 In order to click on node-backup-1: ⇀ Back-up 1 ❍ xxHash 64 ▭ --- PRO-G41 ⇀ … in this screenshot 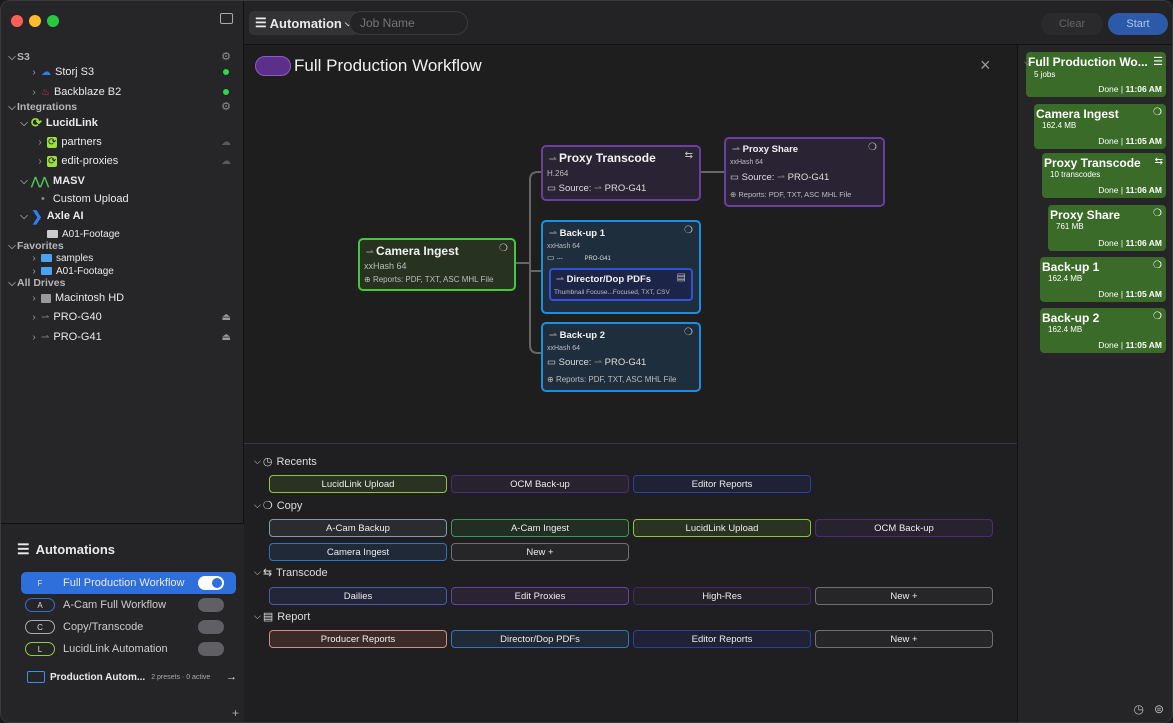, I will do `click(621, 267)`.